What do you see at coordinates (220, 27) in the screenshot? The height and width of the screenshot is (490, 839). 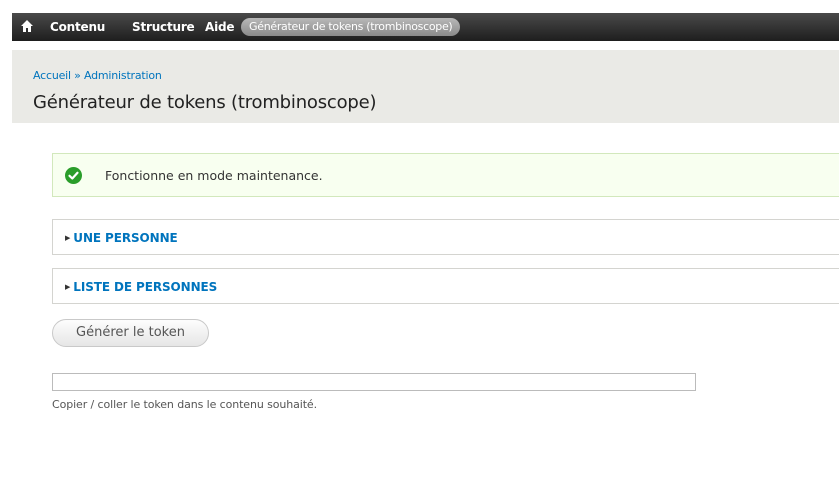 I see `toolbar-item-aide: Aide` at bounding box center [220, 27].